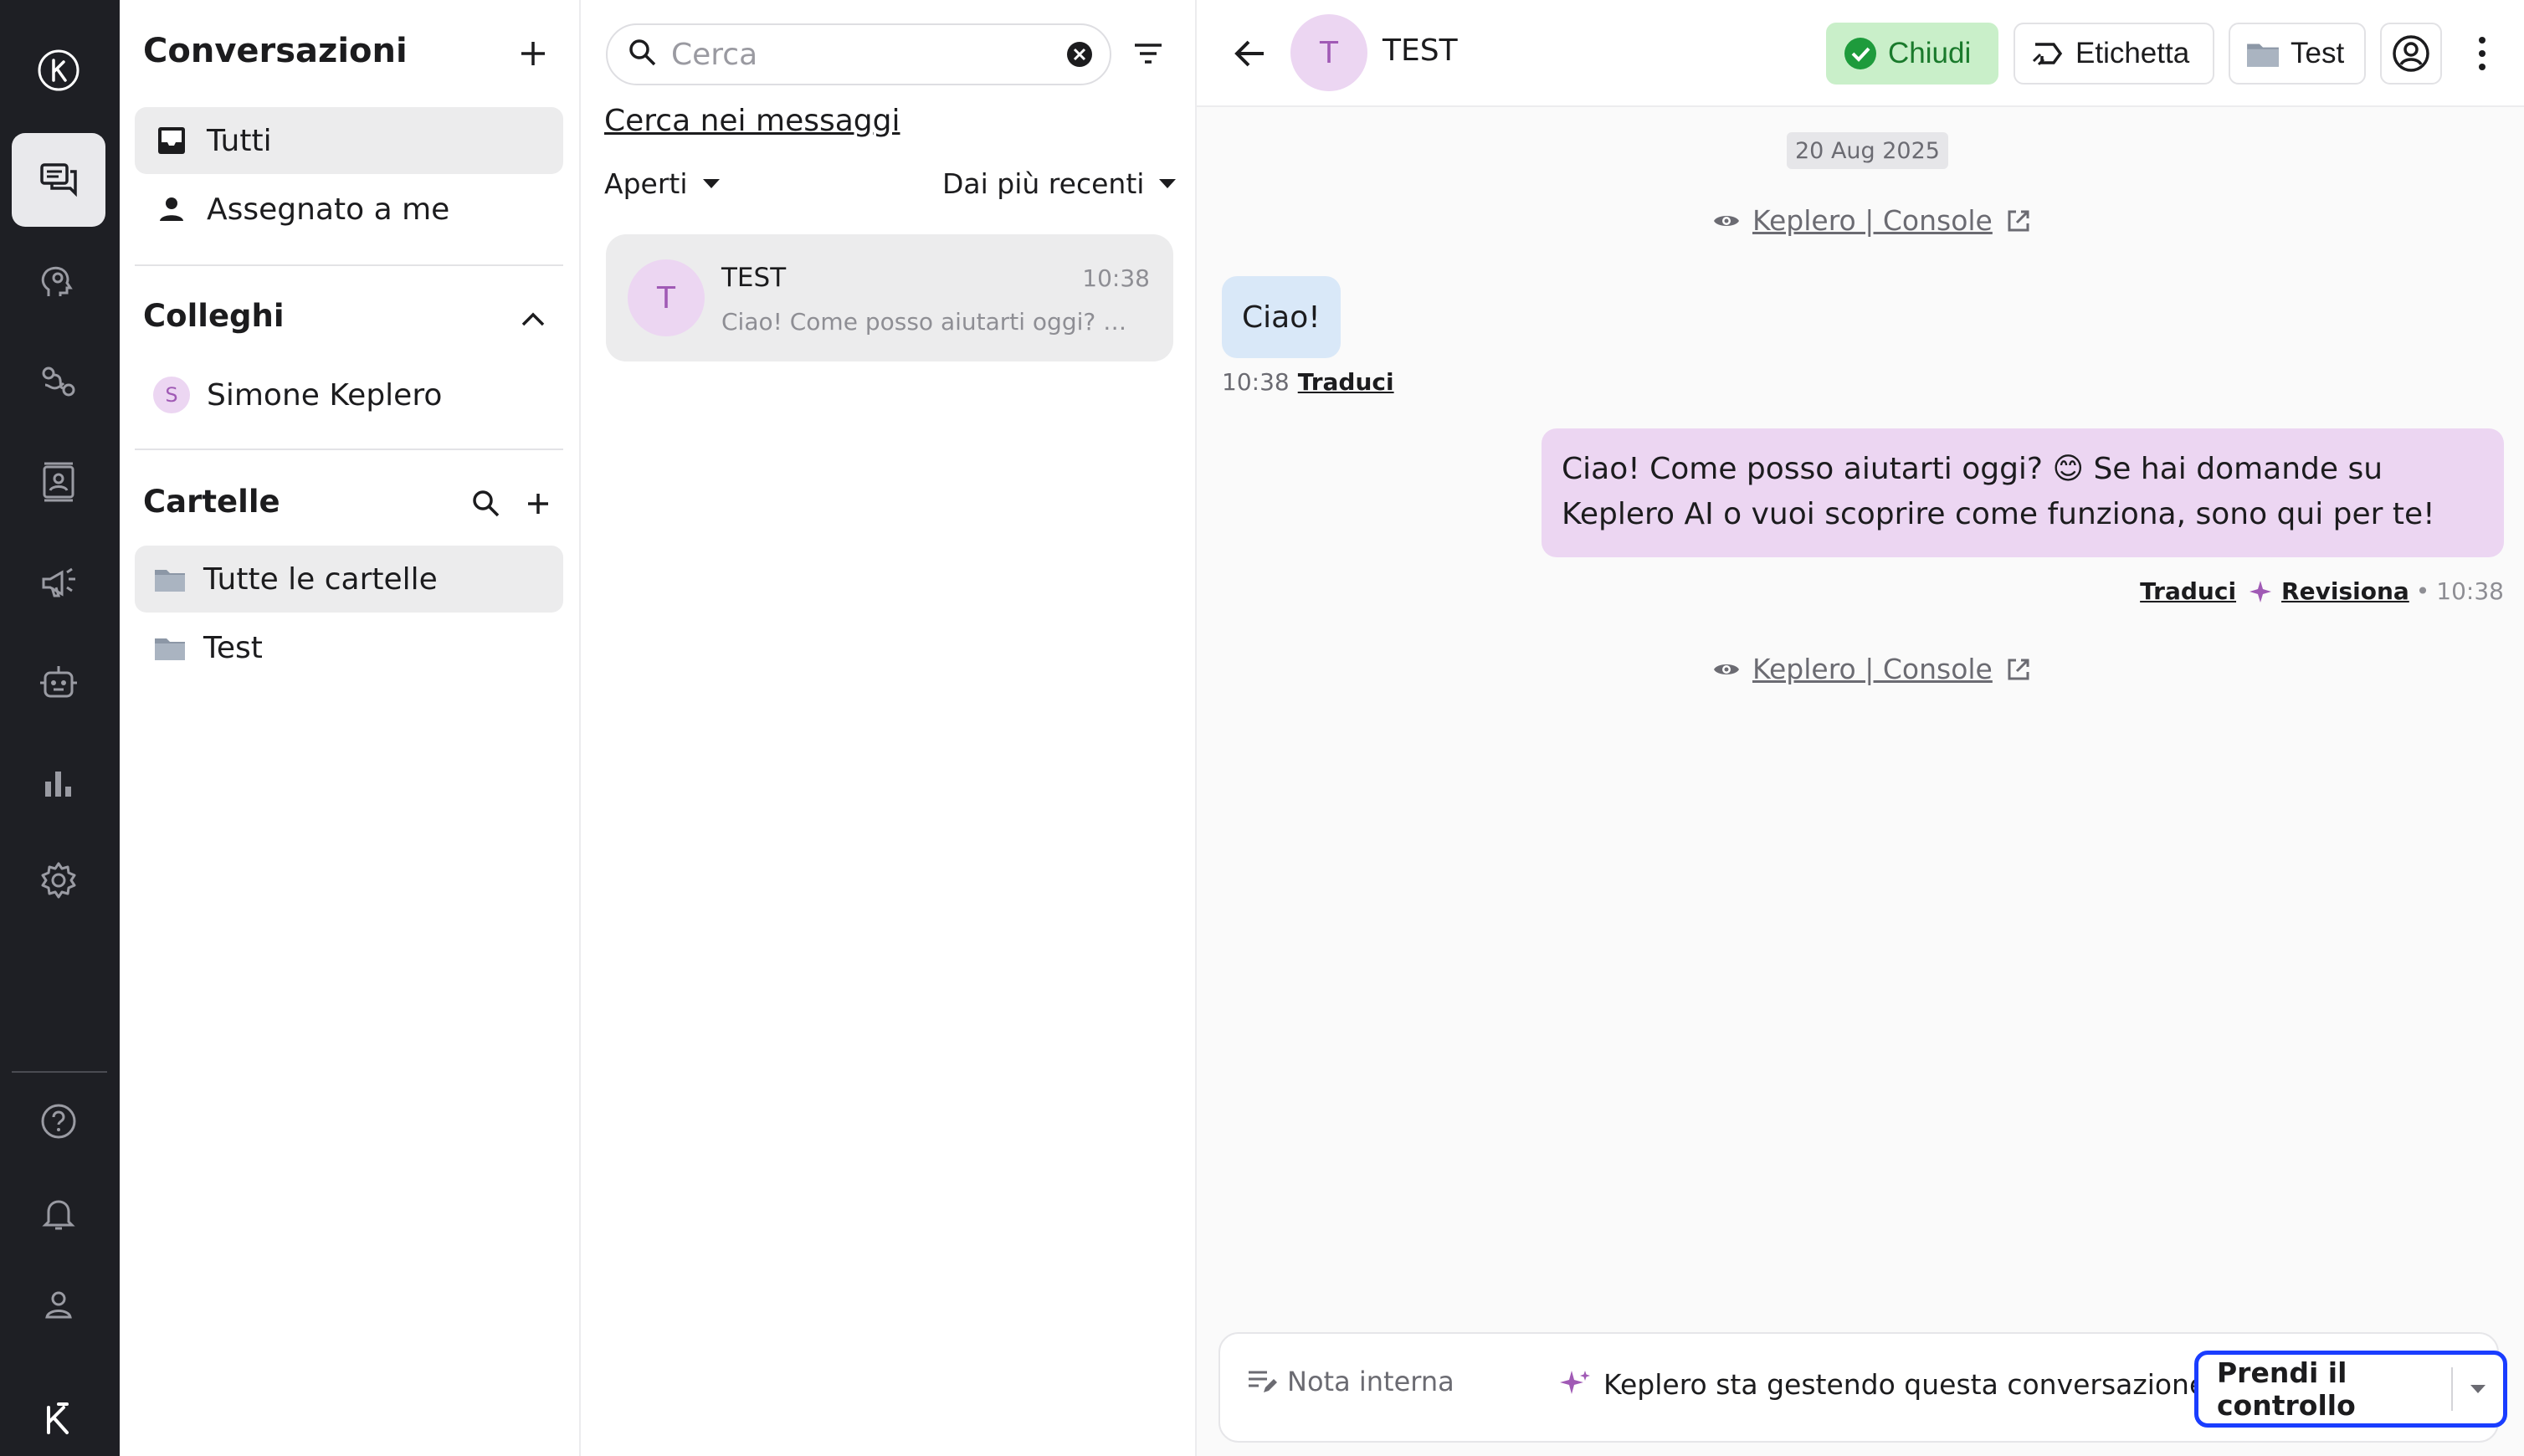 The image size is (2524, 1456). Describe the element at coordinates (58, 1414) in the screenshot. I see `brand-logo-icon` at that location.